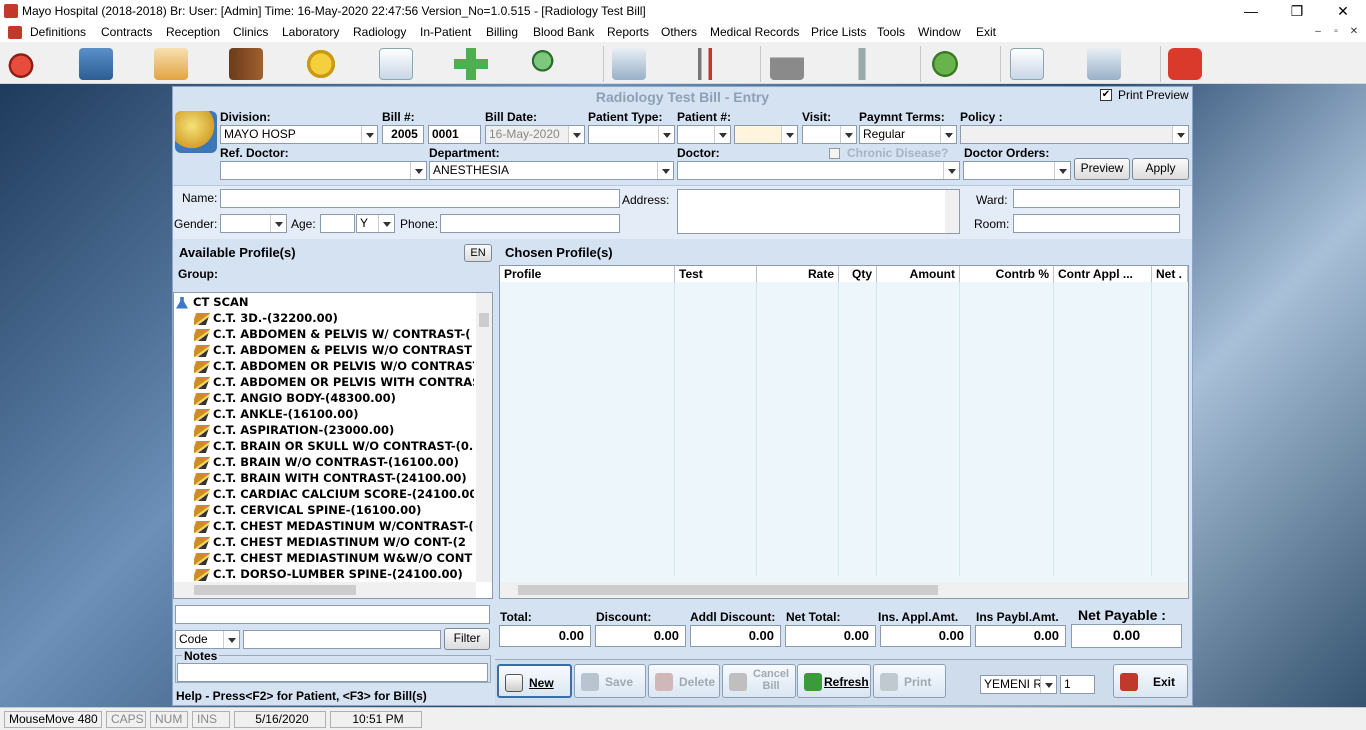  Describe the element at coordinates (918, 274) in the screenshot. I see `column-amount: Amount` at that location.